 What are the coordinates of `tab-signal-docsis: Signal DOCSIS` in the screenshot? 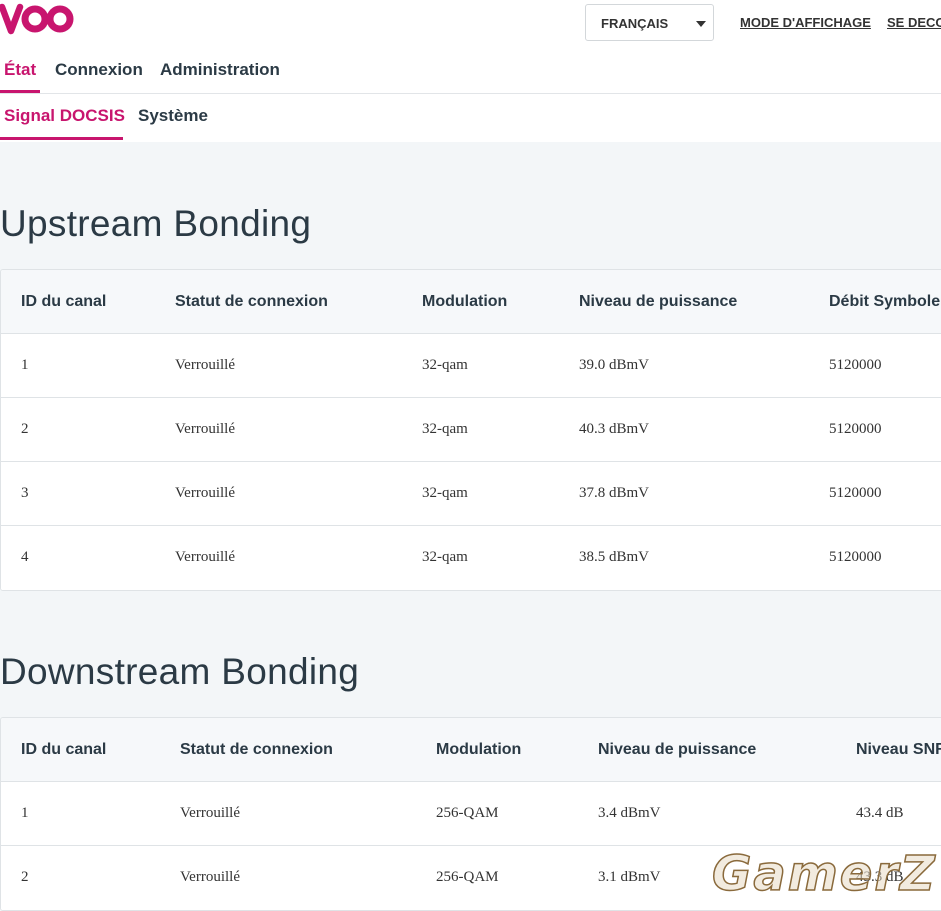 It's located at (64, 116).